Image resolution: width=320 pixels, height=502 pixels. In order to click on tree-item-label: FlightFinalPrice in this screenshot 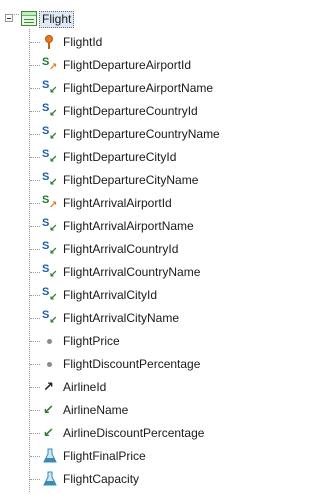, I will do `click(104, 456)`.